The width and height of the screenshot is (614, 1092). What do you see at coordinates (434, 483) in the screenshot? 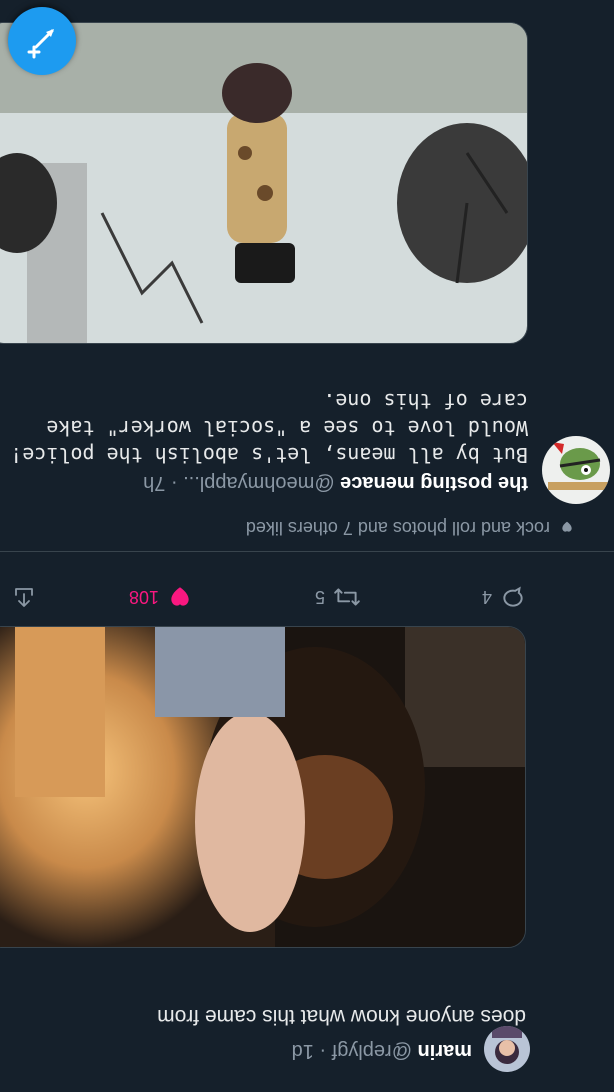
I see `display-name: the posting menace` at bounding box center [434, 483].